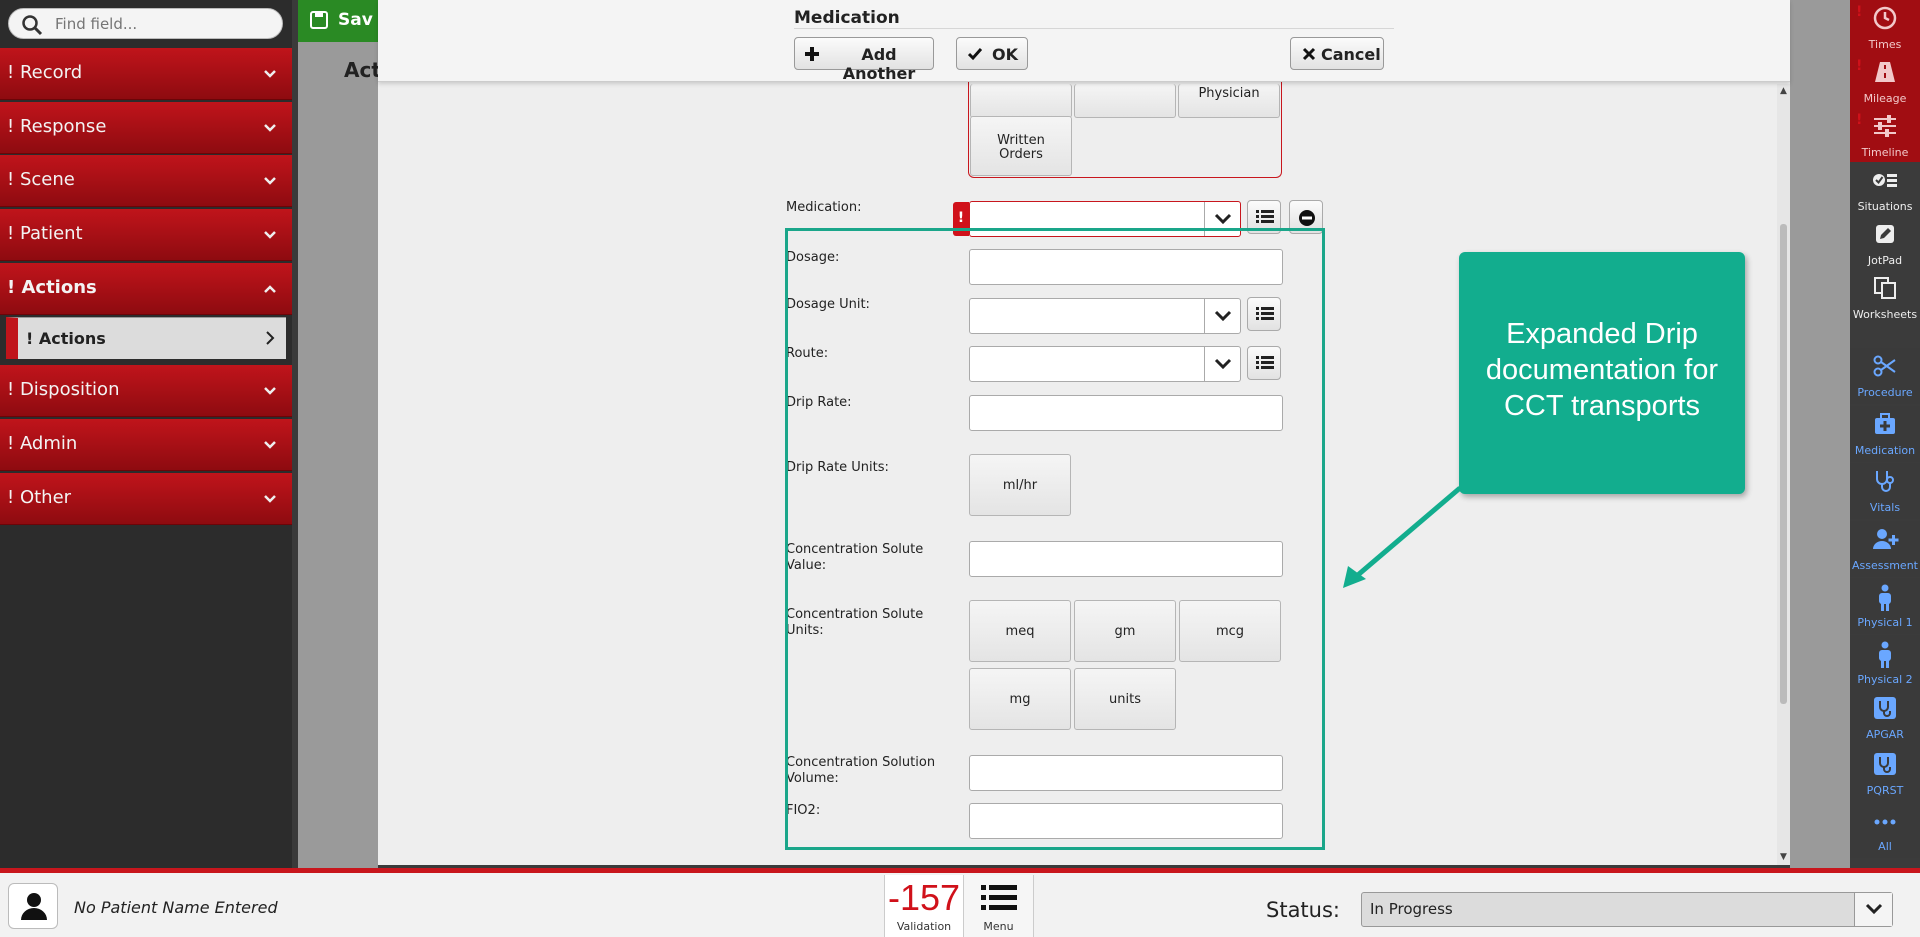 The width and height of the screenshot is (1920, 937). I want to click on order-option-physician: Physician, so click(1229, 101).